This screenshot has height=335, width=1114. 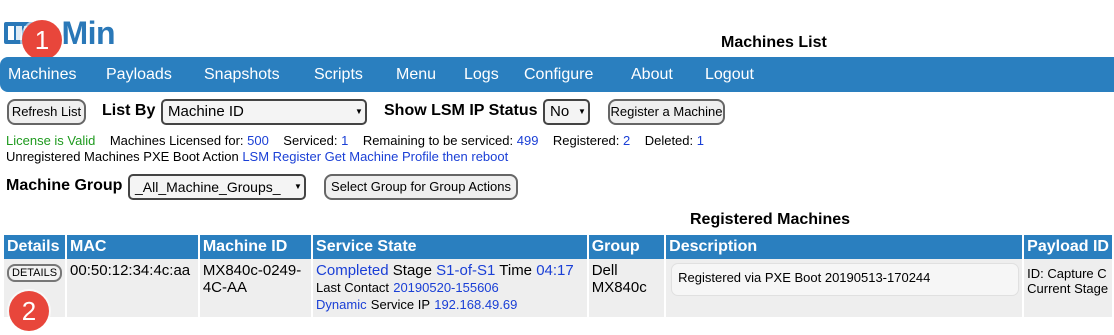 What do you see at coordinates (438, 140) in the screenshot?
I see `remaining-label: Remaining to be serviced:` at bounding box center [438, 140].